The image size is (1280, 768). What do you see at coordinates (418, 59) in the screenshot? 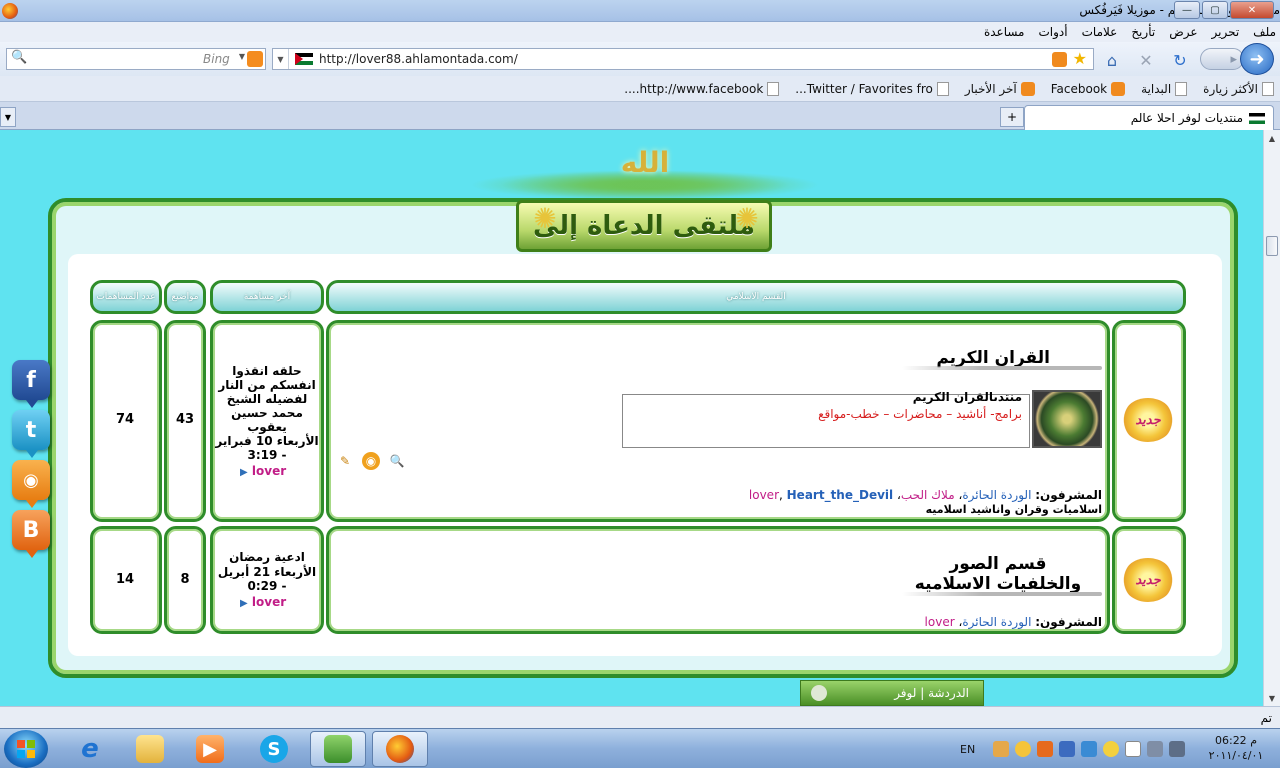
I see `url-text: http://lover88.ahlamontada.com/` at bounding box center [418, 59].